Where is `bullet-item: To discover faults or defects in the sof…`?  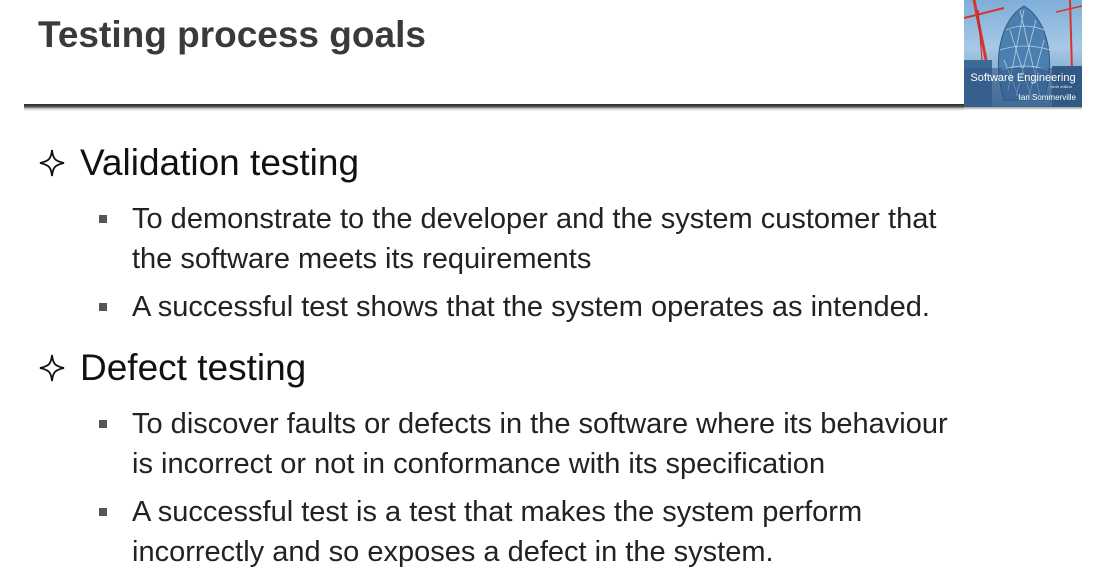 bullet-item: To discover faults or defects in the sof… is located at coordinates (521, 444).